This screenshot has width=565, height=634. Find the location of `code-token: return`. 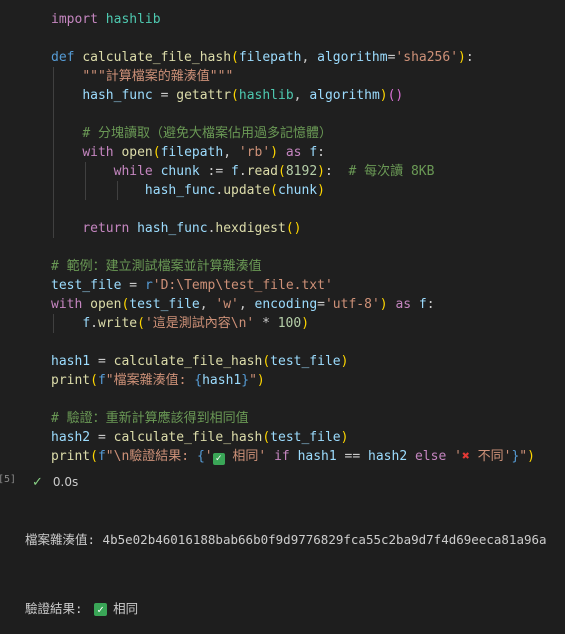

code-token: return is located at coordinates (106, 228).